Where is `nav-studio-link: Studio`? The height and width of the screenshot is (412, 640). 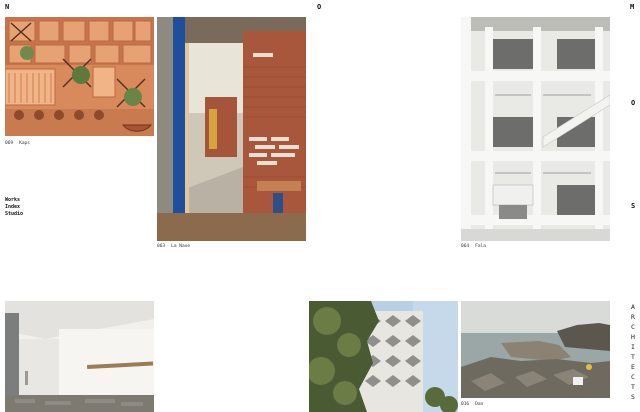
nav-studio-link: Studio is located at coordinates (14, 214).